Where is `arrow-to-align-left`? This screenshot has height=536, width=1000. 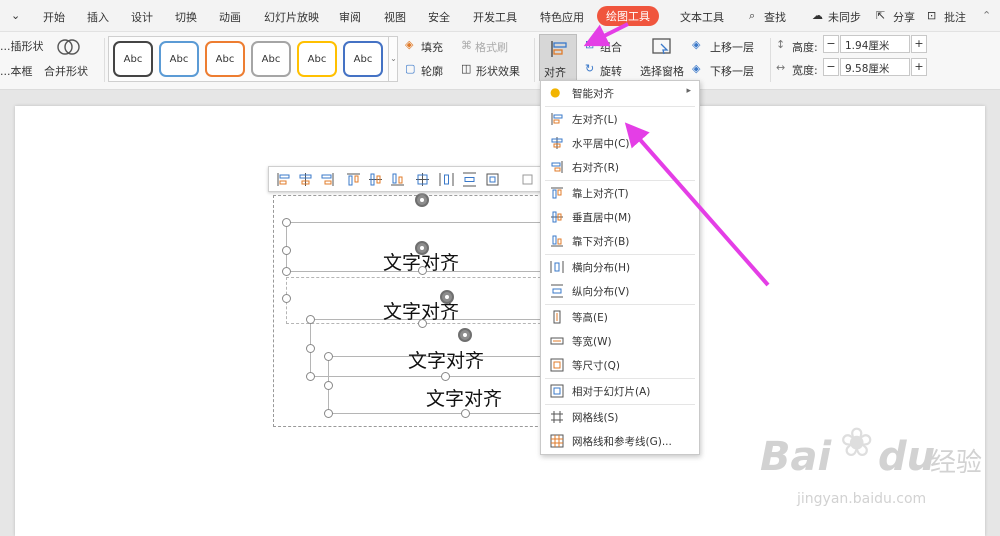 arrow-to-align-left is located at coordinates (697, 204).